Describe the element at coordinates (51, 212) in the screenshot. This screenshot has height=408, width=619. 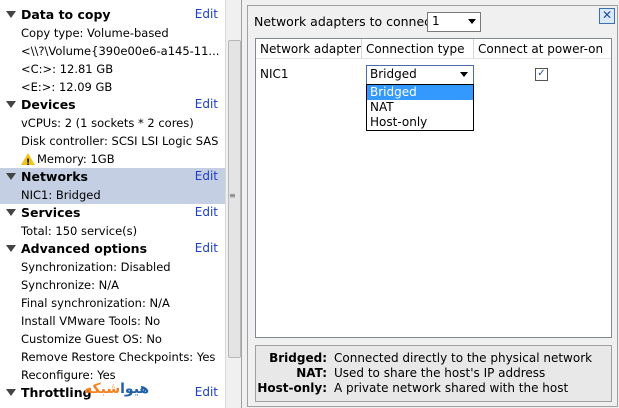
I see `section-title: Services` at that location.